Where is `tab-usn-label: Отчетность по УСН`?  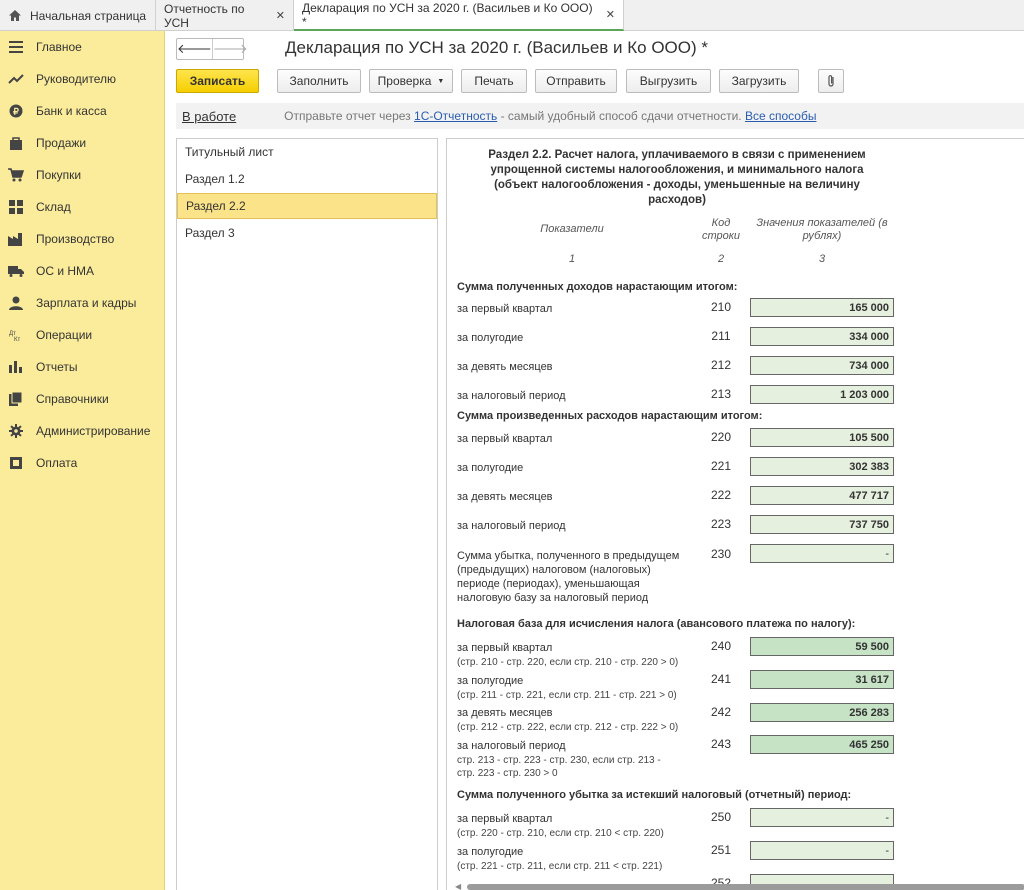
tab-usn-label: Отчетность по УСН is located at coordinates (204, 15).